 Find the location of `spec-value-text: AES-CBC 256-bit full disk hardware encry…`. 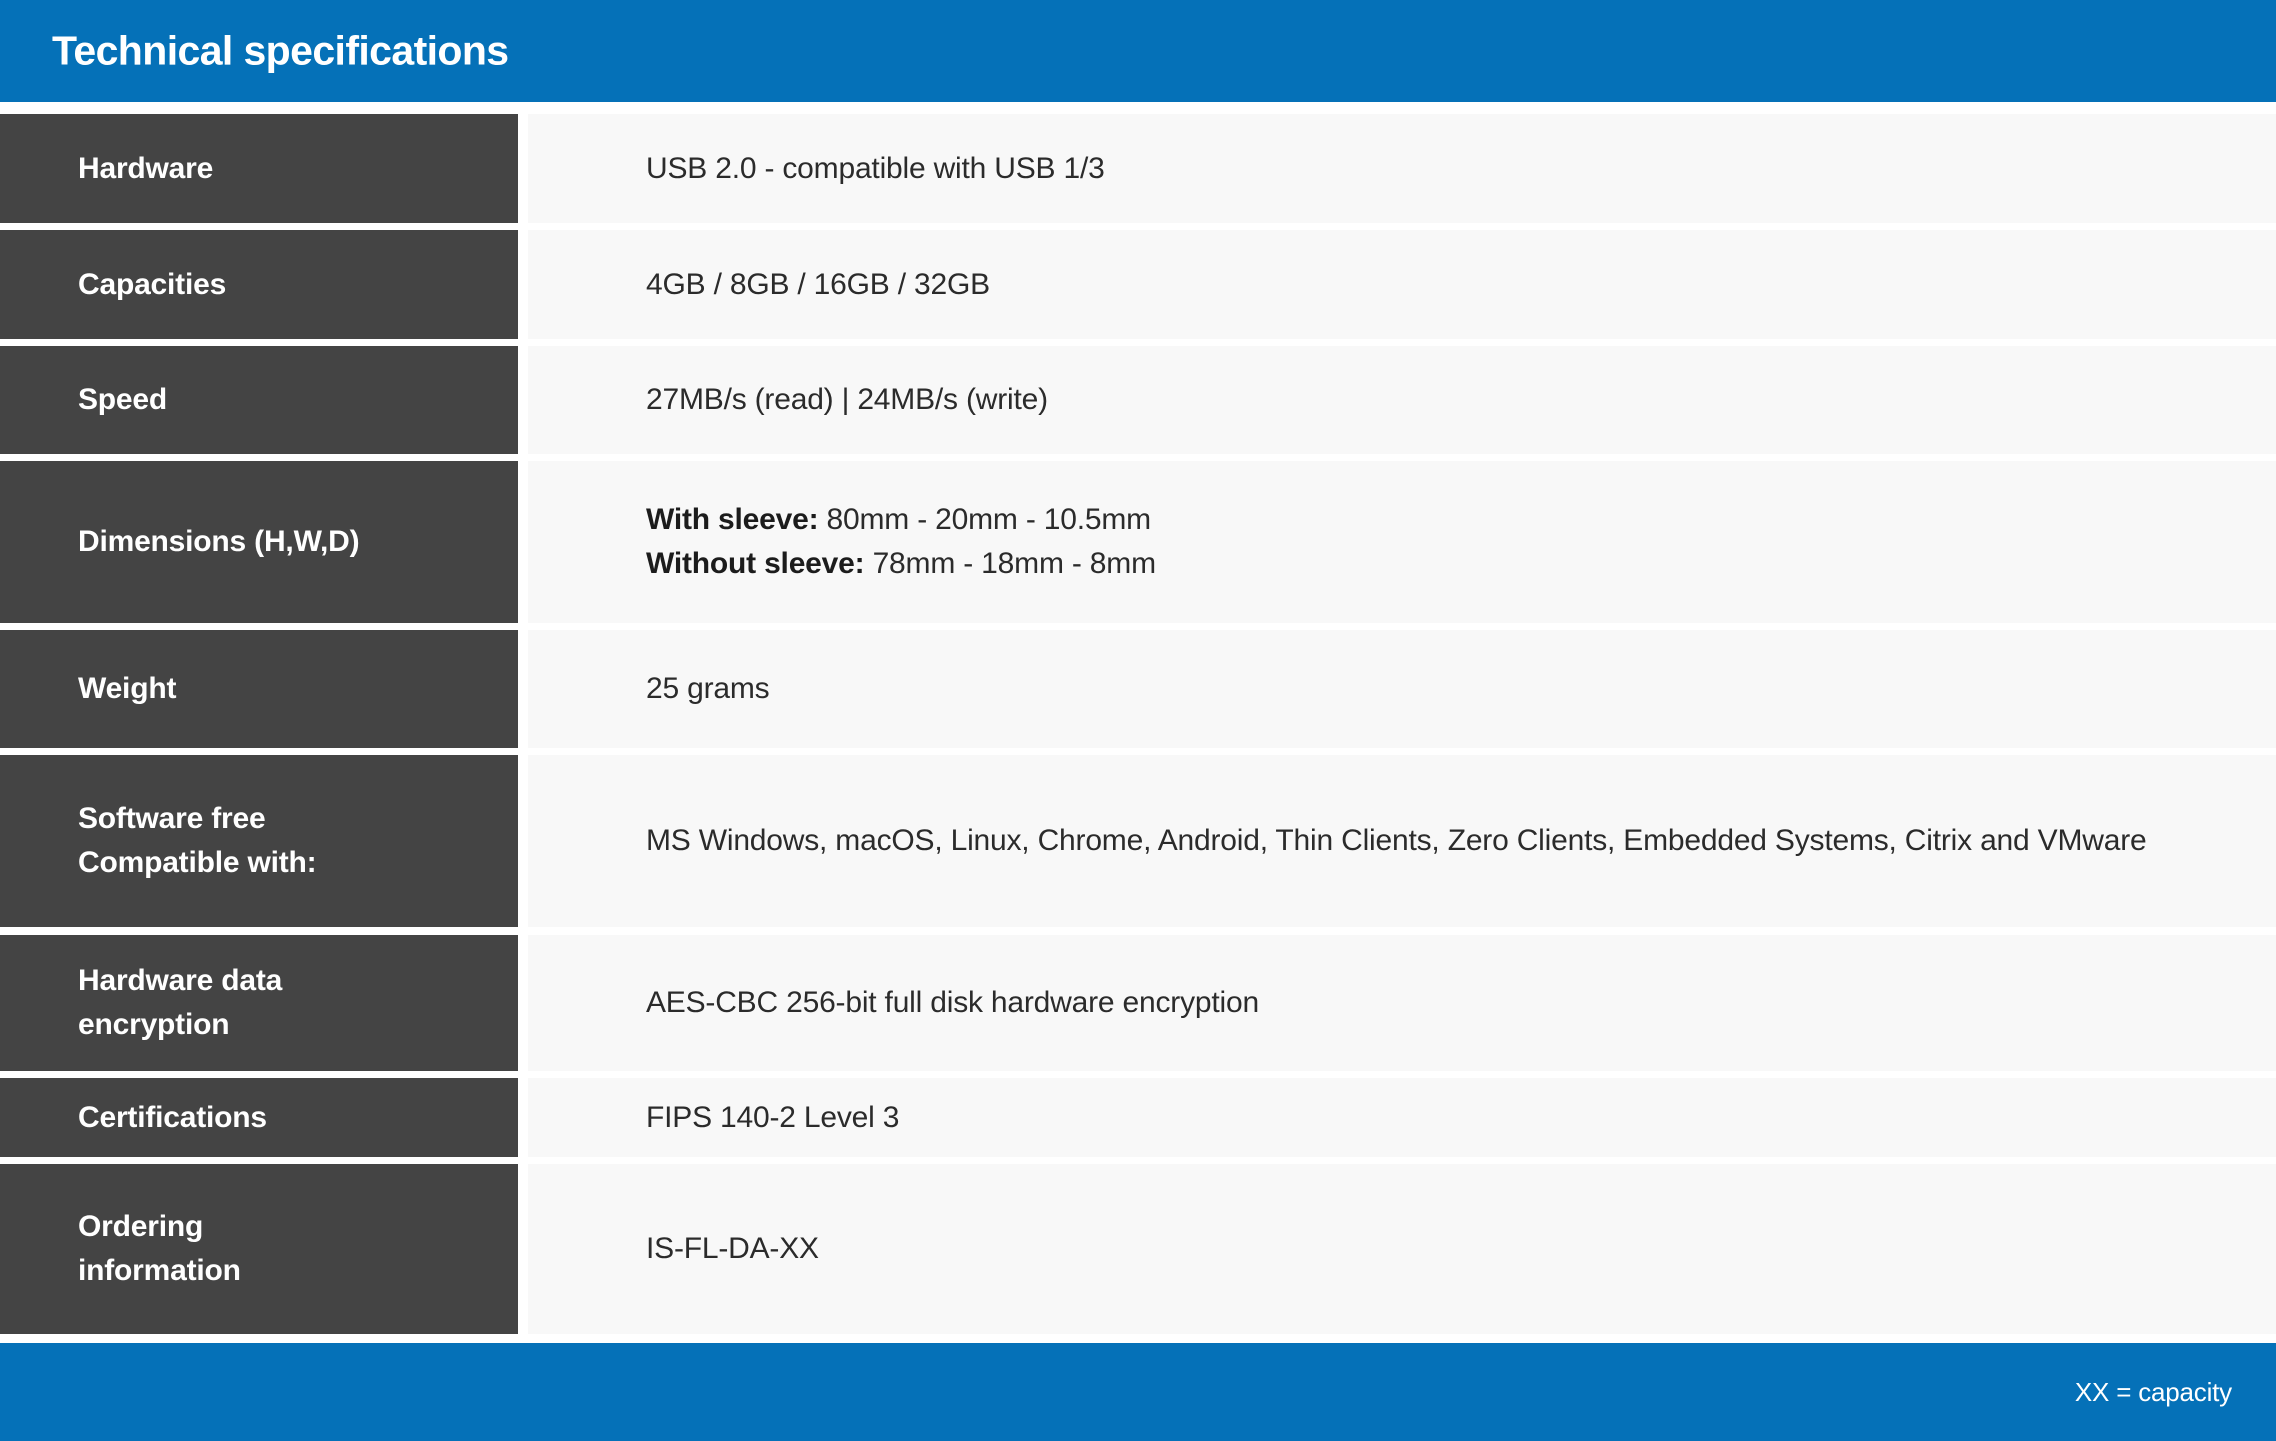

spec-value-text: AES-CBC 256-bit full disk hardware encry… is located at coordinates (952, 1002).